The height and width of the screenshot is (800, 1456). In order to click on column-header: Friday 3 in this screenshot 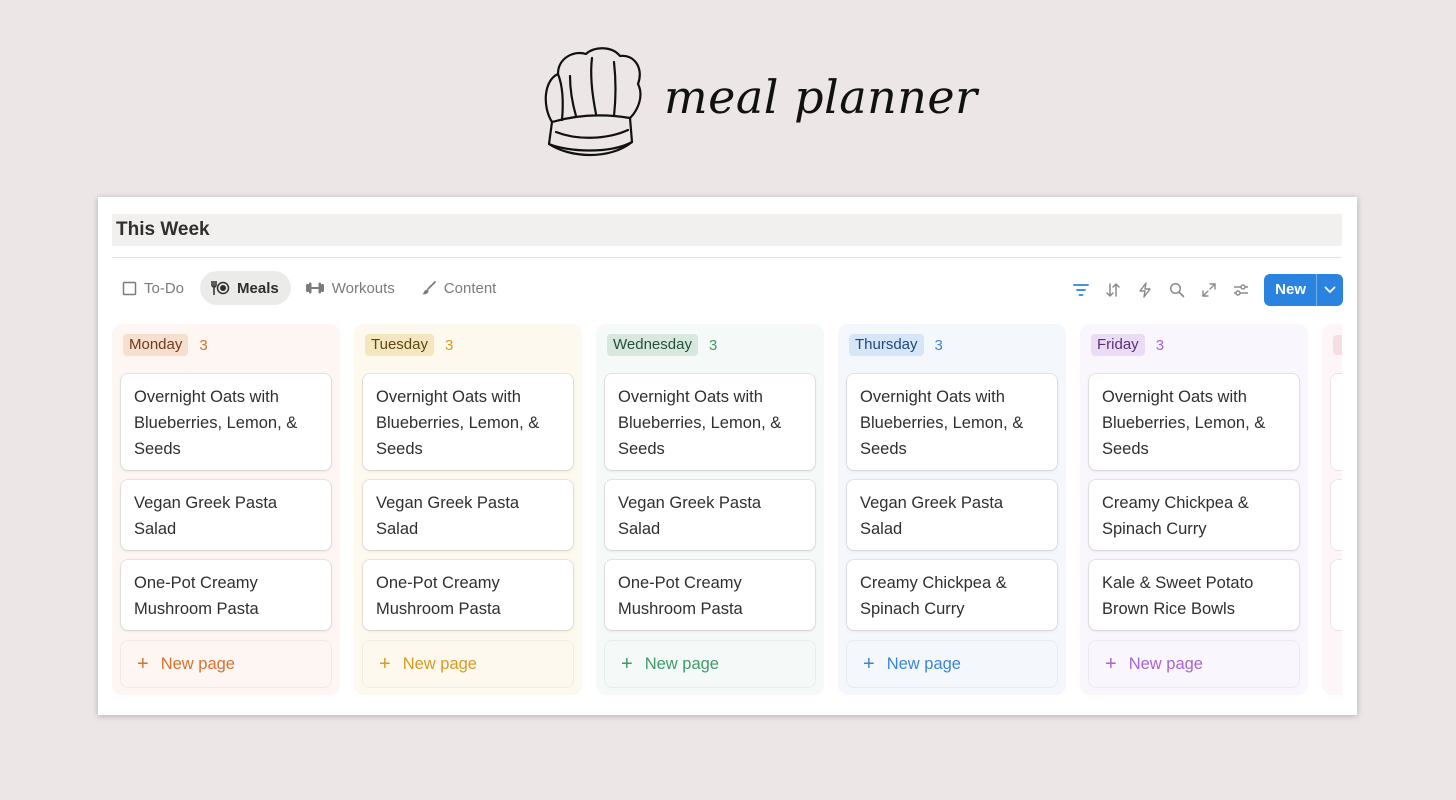, I will do `click(1127, 345)`.